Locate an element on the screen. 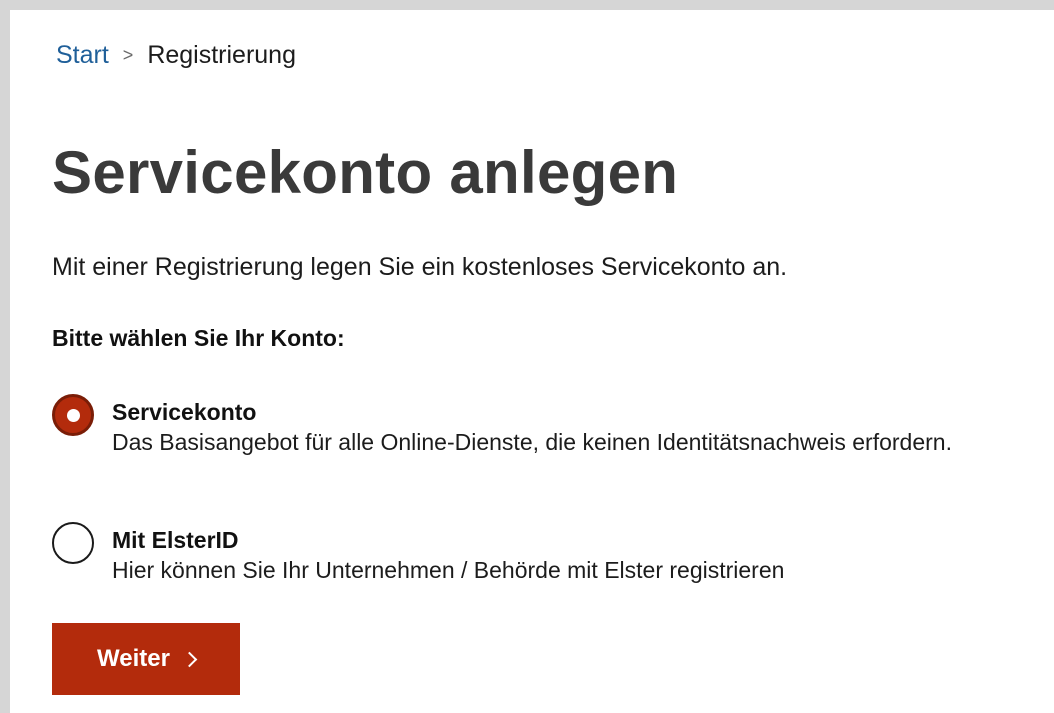  breadcrumb: Start > Registrierung is located at coordinates (176, 55).